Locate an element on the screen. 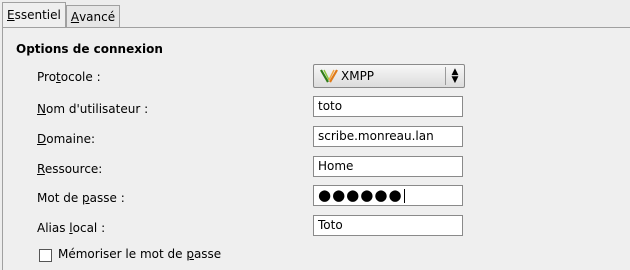  protocol-value: XMPP is located at coordinates (358, 76).